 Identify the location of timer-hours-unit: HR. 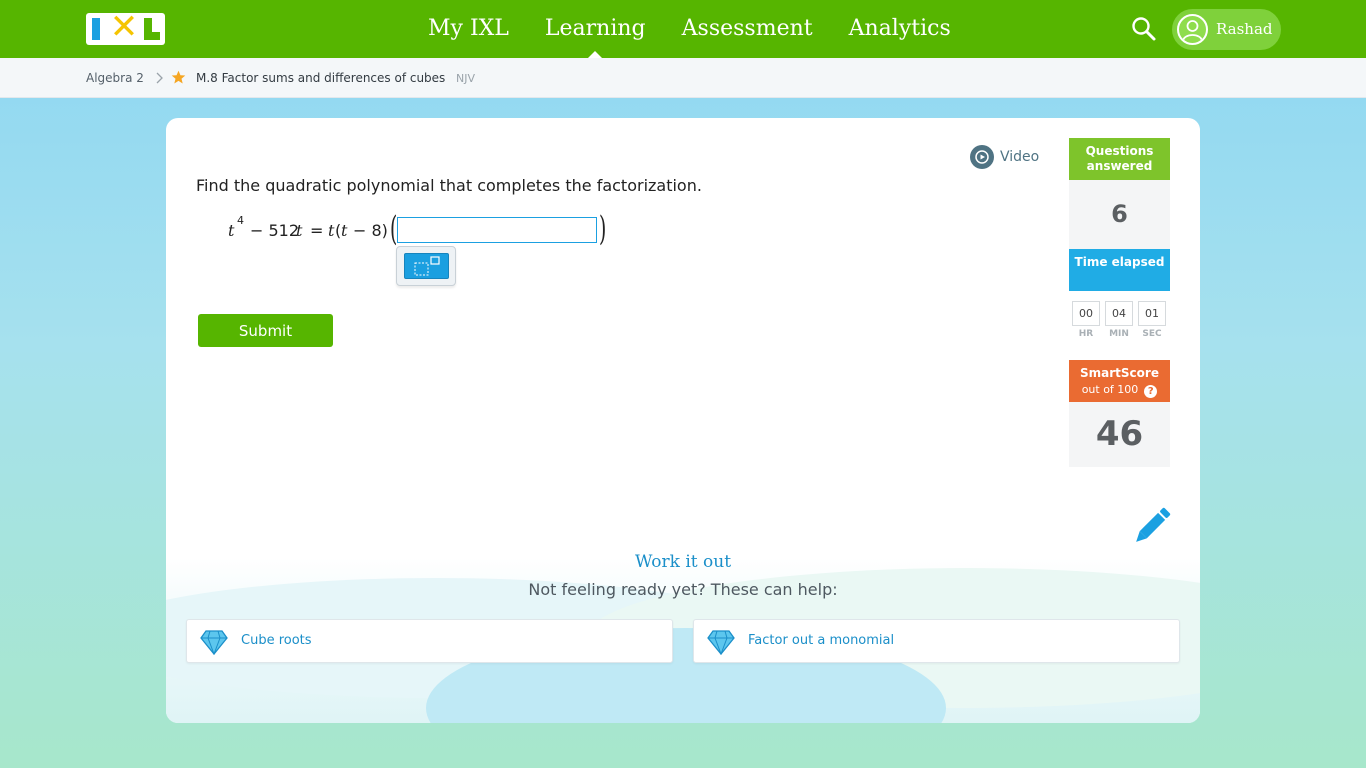
(1086, 334).